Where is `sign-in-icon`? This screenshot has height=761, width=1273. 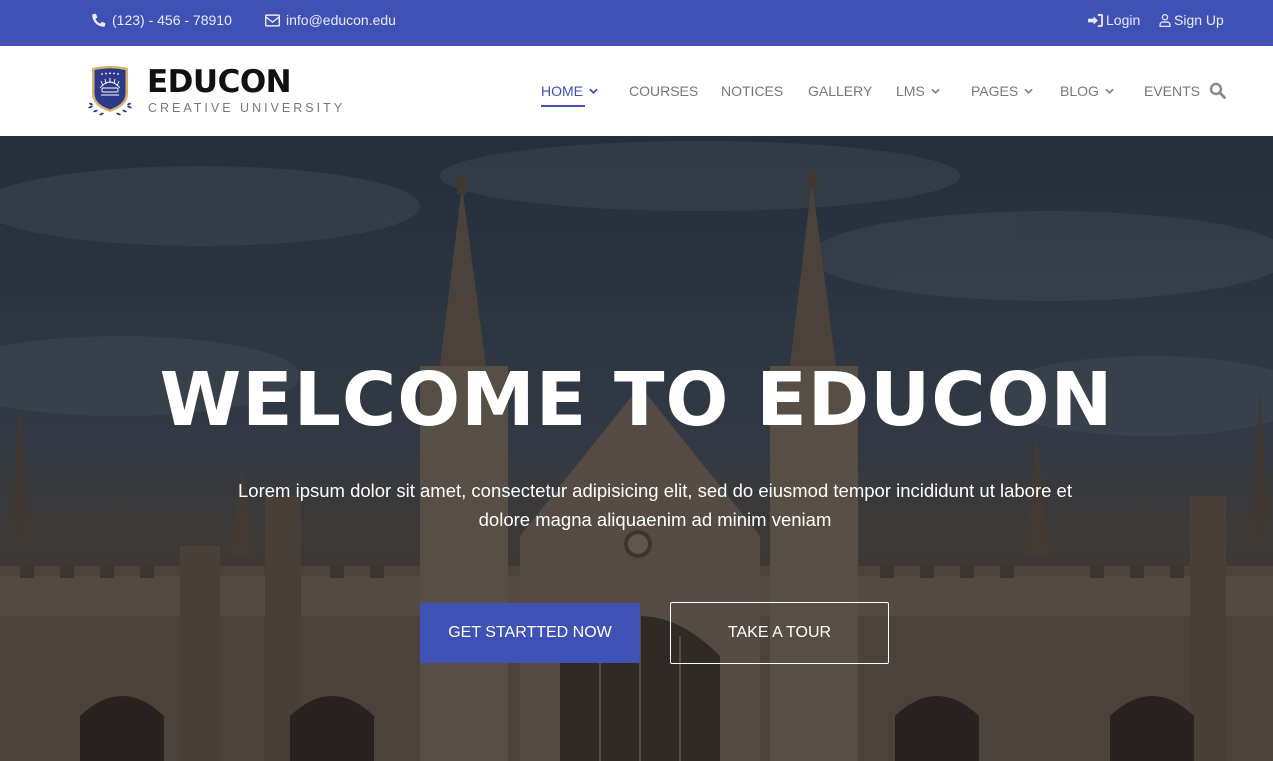
sign-in-icon is located at coordinates (1095, 20).